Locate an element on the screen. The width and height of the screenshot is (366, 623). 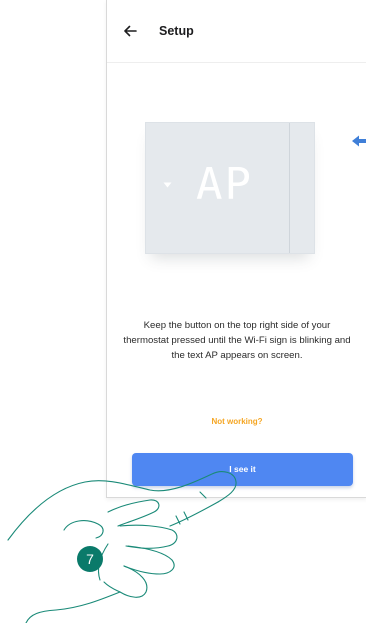
thermostat-device: AP is located at coordinates (230, 188).